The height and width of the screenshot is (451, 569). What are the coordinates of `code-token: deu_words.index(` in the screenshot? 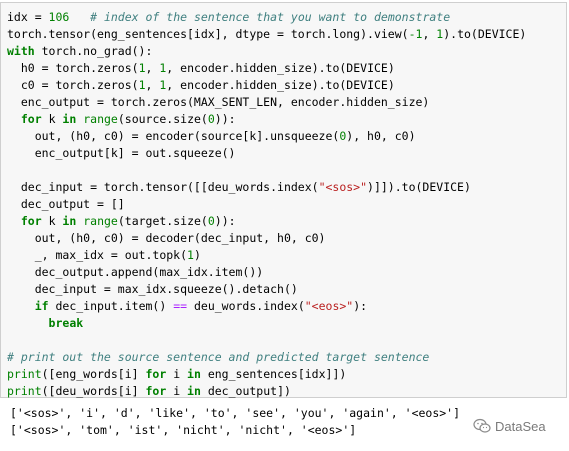 It's located at (246, 306).